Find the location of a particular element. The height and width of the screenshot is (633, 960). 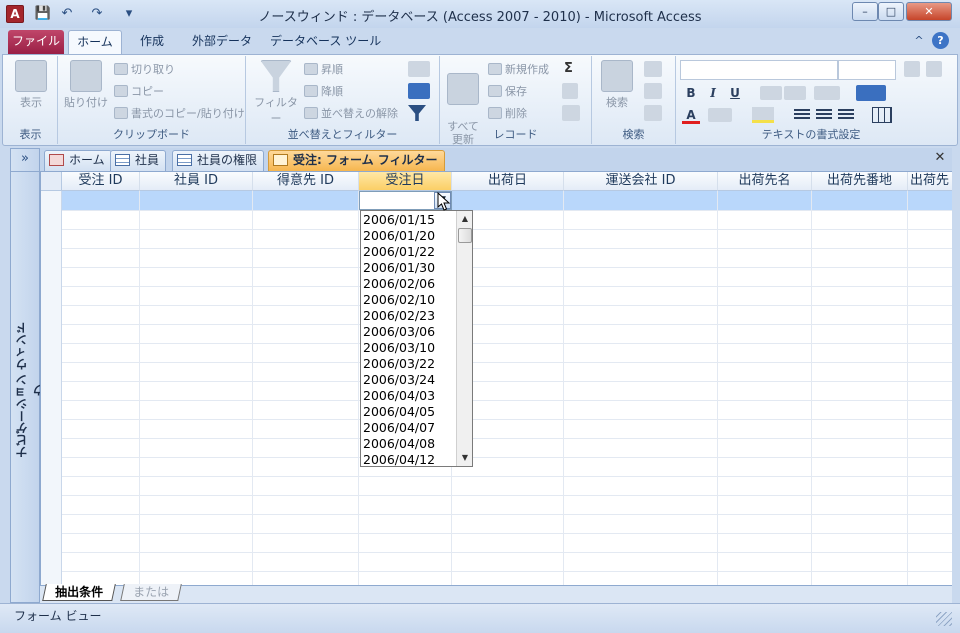

tab-external-data: 外部データ is located at coordinates (222, 42).